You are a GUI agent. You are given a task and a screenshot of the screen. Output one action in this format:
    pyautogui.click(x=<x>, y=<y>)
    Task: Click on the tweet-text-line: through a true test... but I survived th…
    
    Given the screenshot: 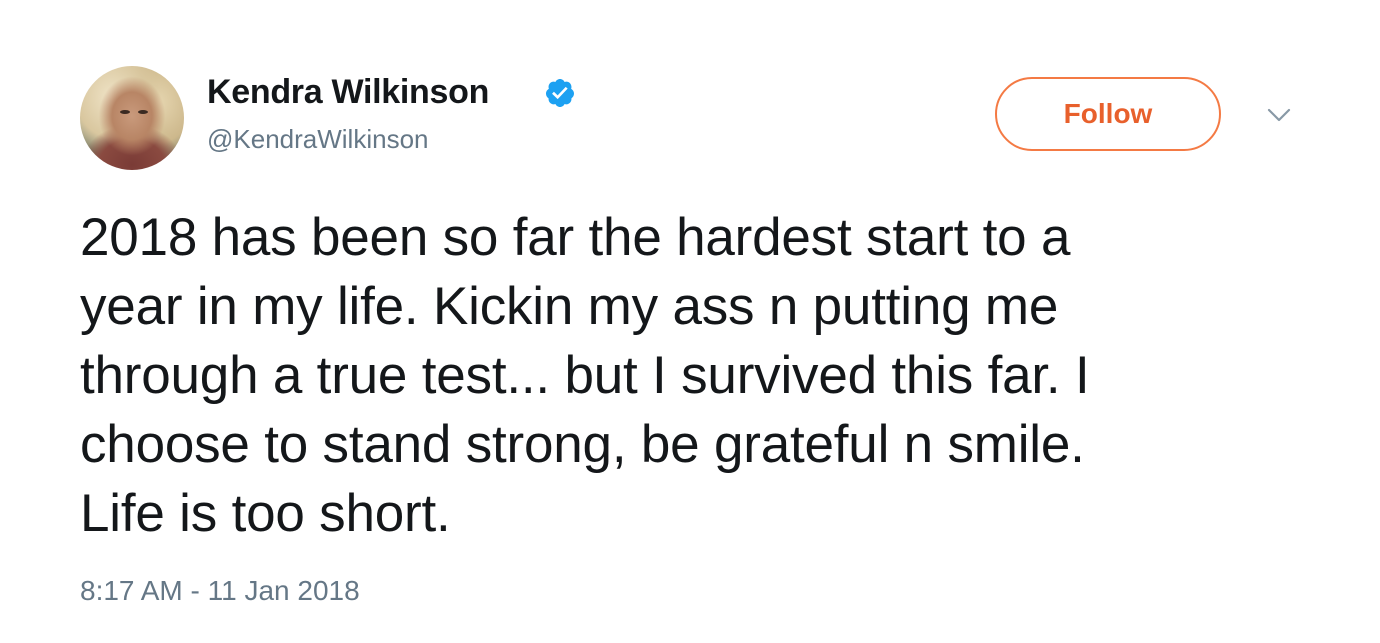 What is the action you would take?
    pyautogui.click(x=585, y=375)
    